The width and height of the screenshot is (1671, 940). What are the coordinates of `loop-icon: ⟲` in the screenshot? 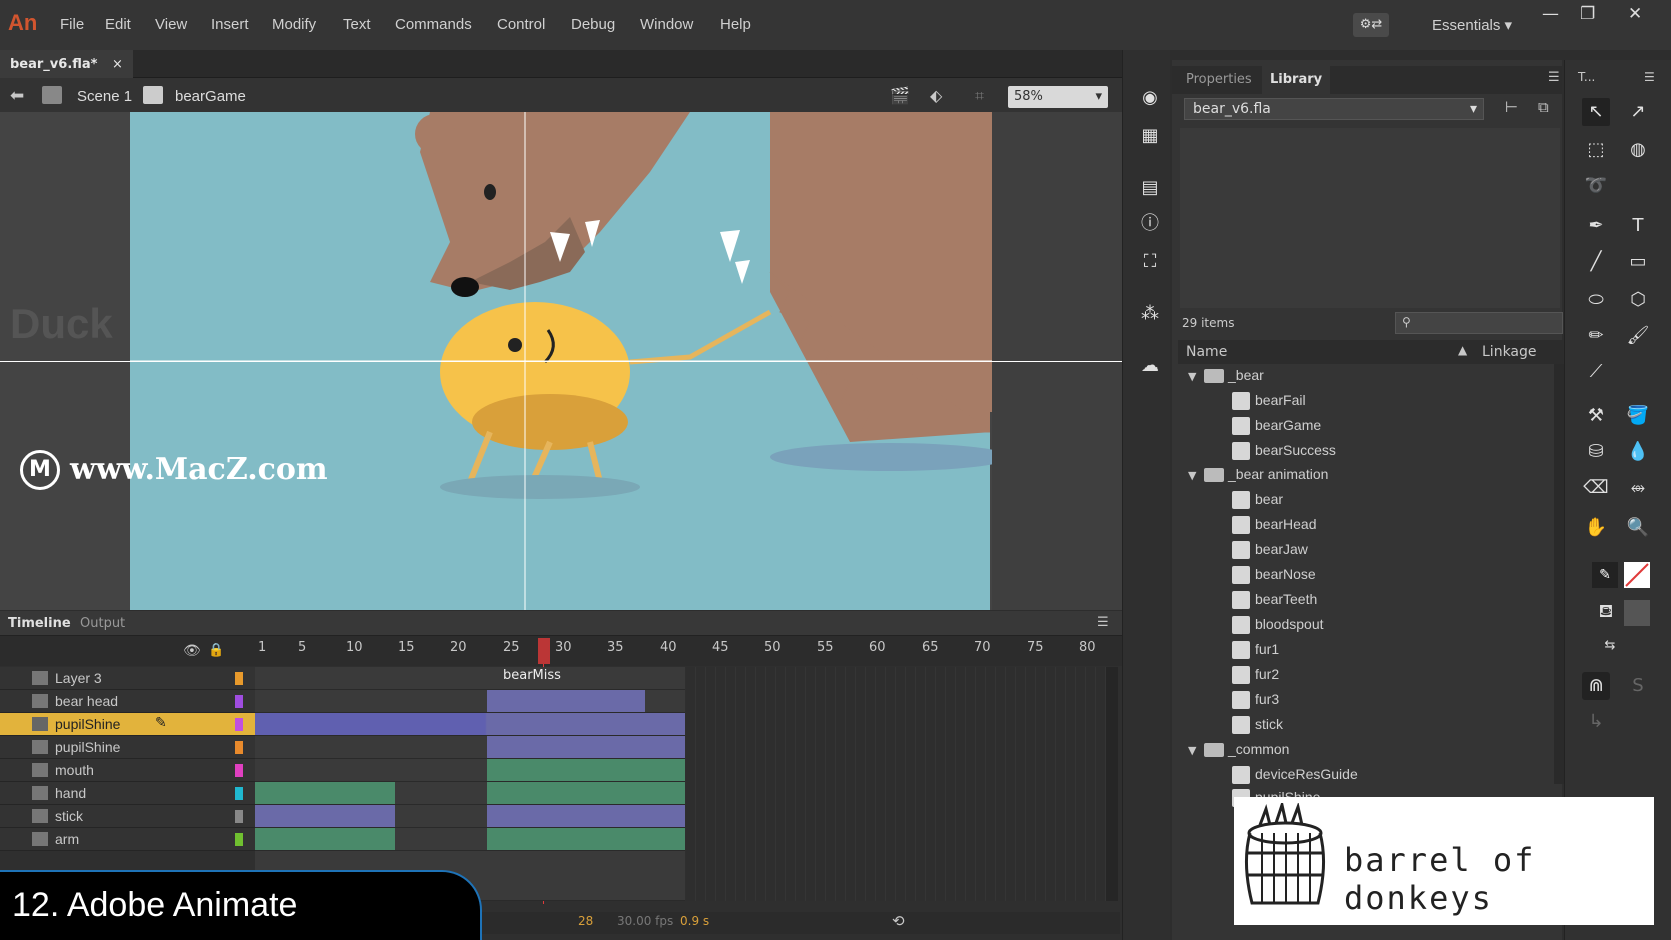 It's located at (898, 921).